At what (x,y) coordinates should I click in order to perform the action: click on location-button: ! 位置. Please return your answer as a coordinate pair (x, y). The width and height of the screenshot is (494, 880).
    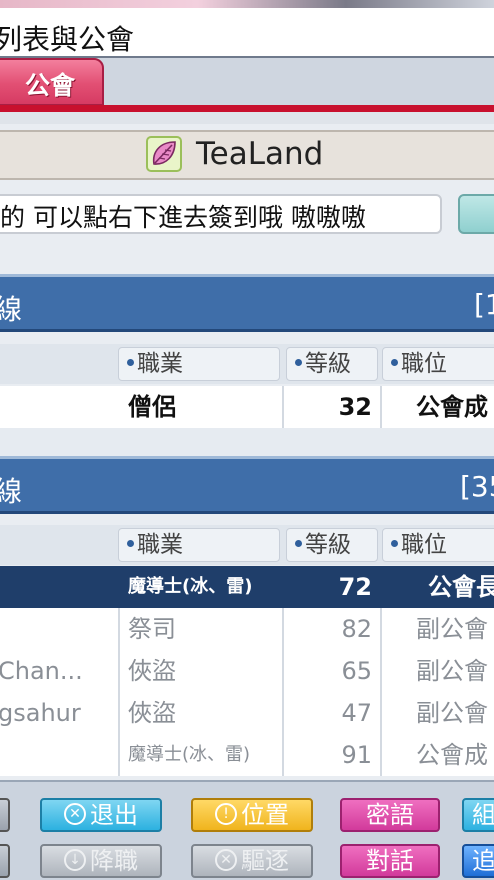
    Looking at the image, I should click on (252, 815).